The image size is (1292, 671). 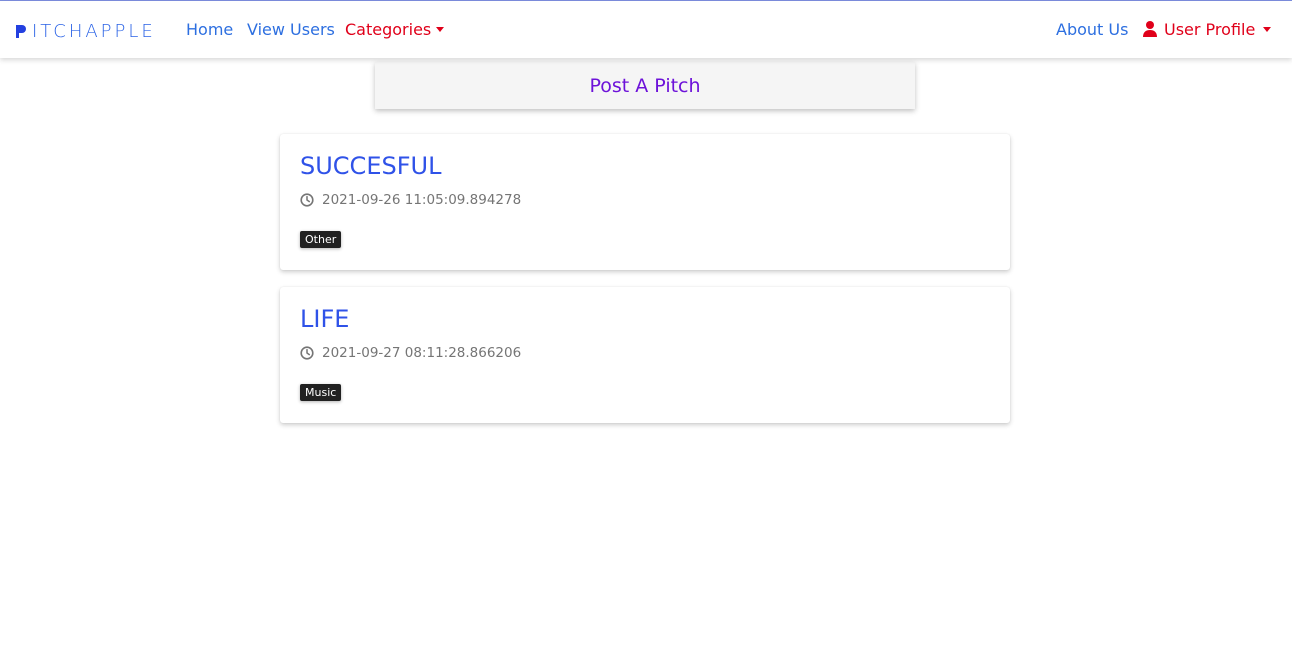 I want to click on nav-user-profile-label: User Profile, so click(x=1210, y=29).